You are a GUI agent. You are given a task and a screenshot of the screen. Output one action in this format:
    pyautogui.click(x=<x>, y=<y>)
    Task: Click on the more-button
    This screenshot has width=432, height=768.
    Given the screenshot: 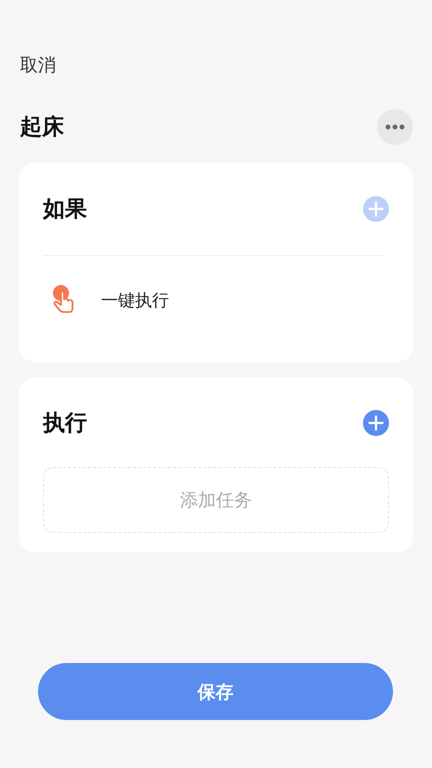 What is the action you would take?
    pyautogui.click(x=395, y=127)
    